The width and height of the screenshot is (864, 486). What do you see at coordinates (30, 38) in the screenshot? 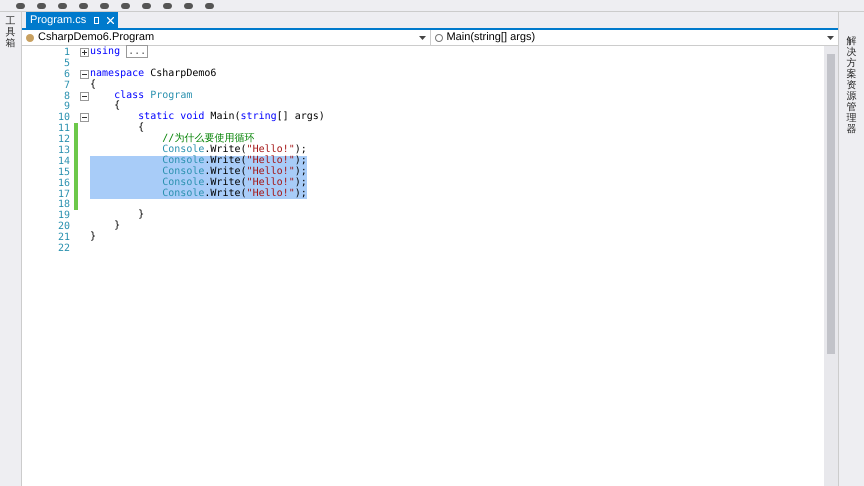
I see `class-icon` at bounding box center [30, 38].